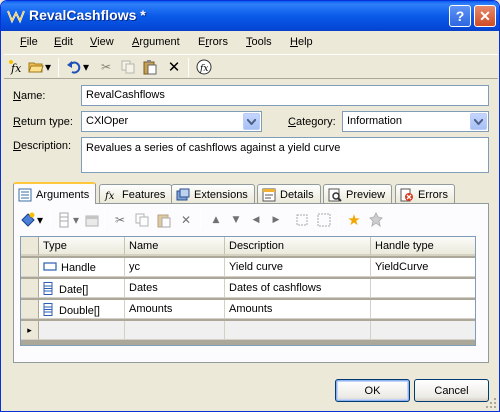  Describe the element at coordinates (298, 309) in the screenshot. I see `description-cell: Amounts` at that location.